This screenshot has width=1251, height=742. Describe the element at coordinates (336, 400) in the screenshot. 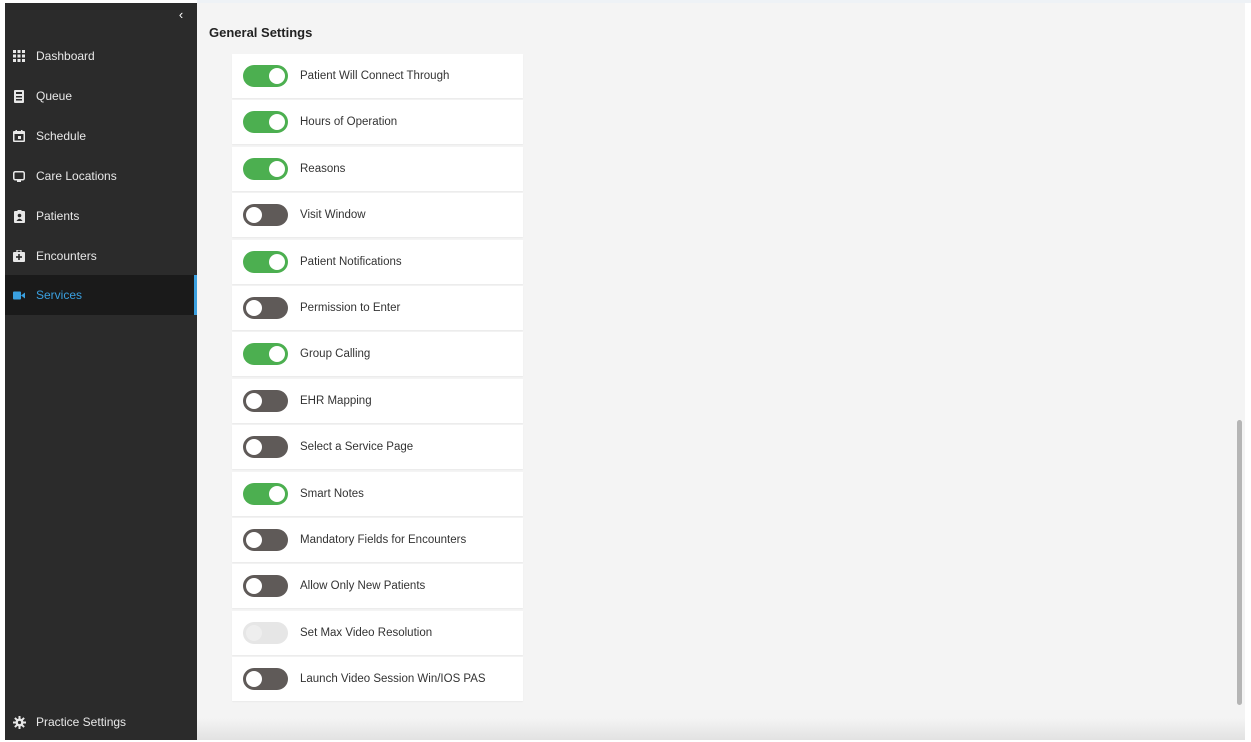

I see `setting-label: EHR Mapping` at that location.